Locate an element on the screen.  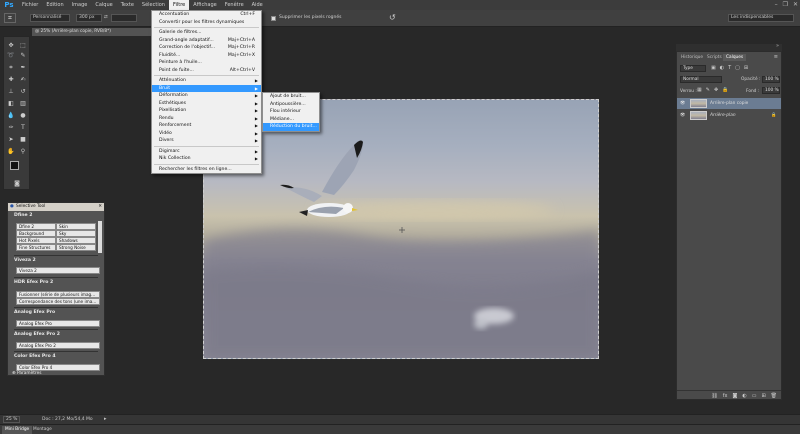
trash-icon: 🗑 is located at coordinates (774, 395).